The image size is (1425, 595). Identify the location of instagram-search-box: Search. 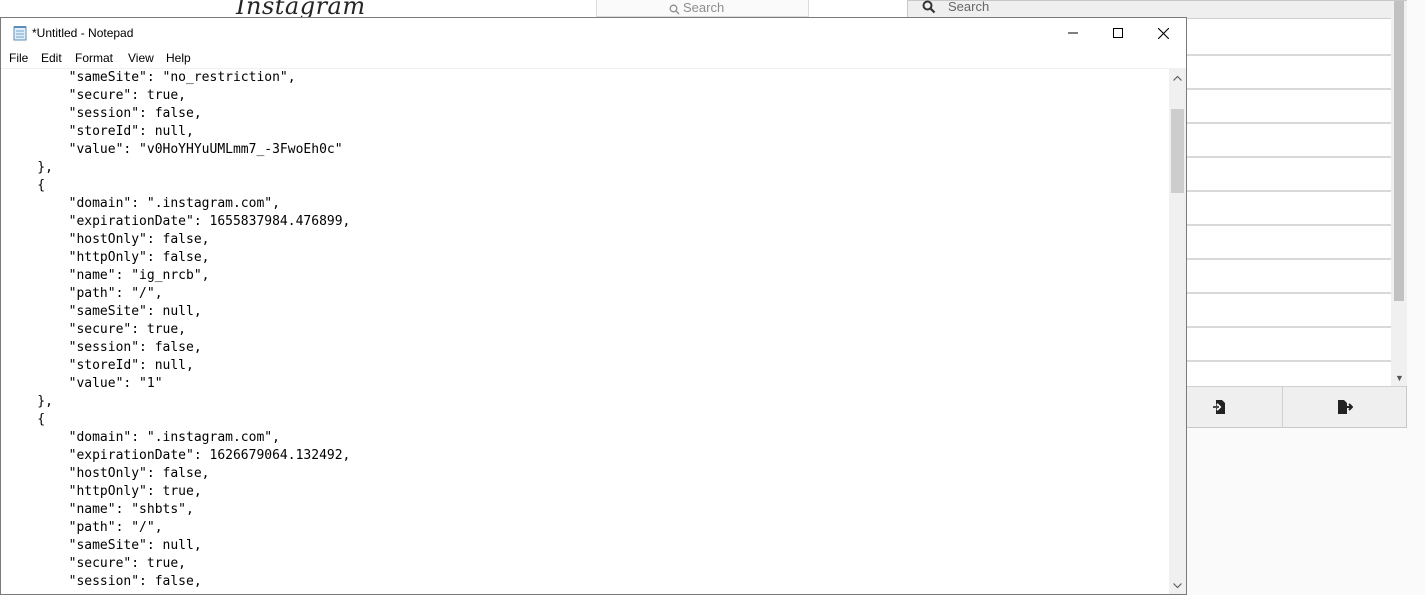
(702, 8).